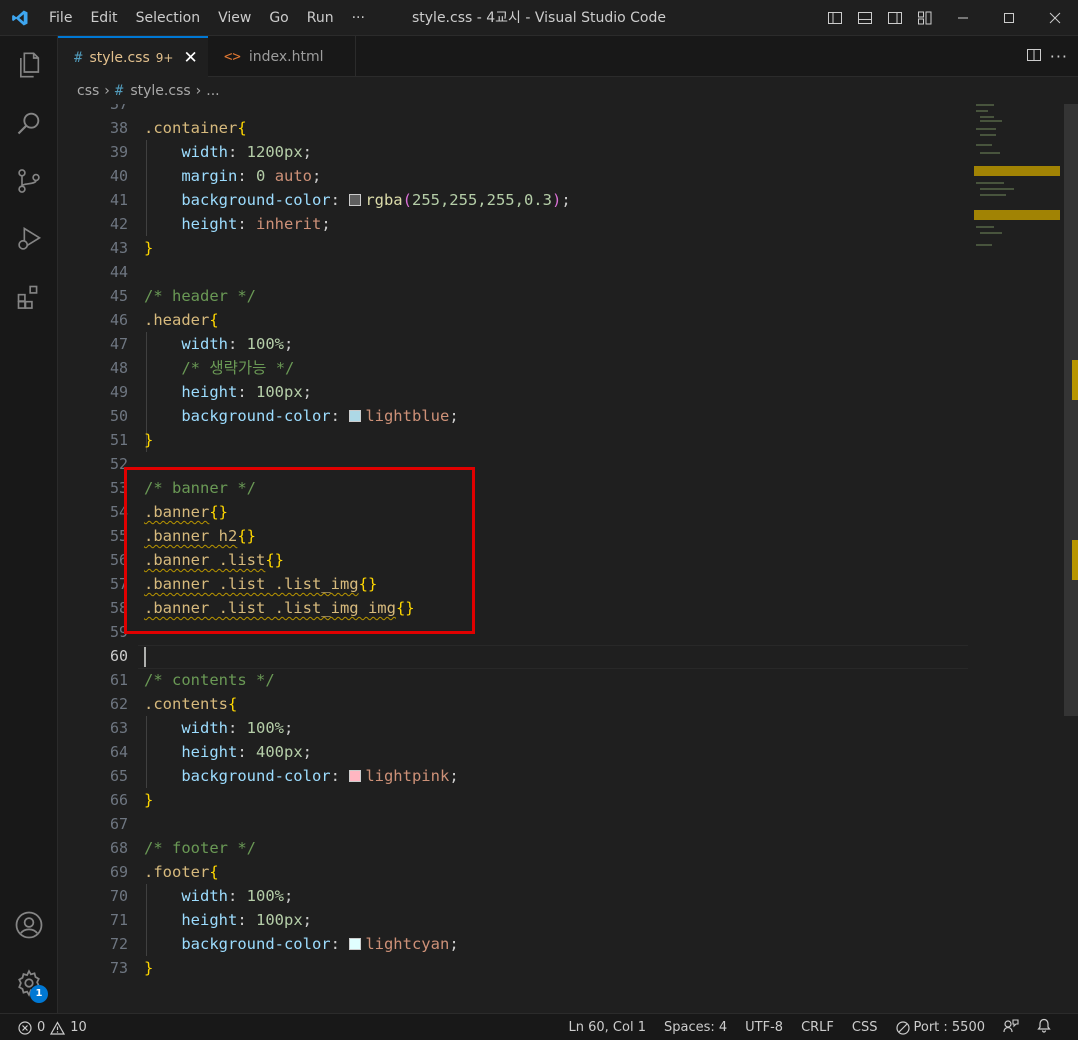 The image size is (1078, 1040). What do you see at coordinates (29, 239) in the screenshot?
I see `run-debug-icon` at bounding box center [29, 239].